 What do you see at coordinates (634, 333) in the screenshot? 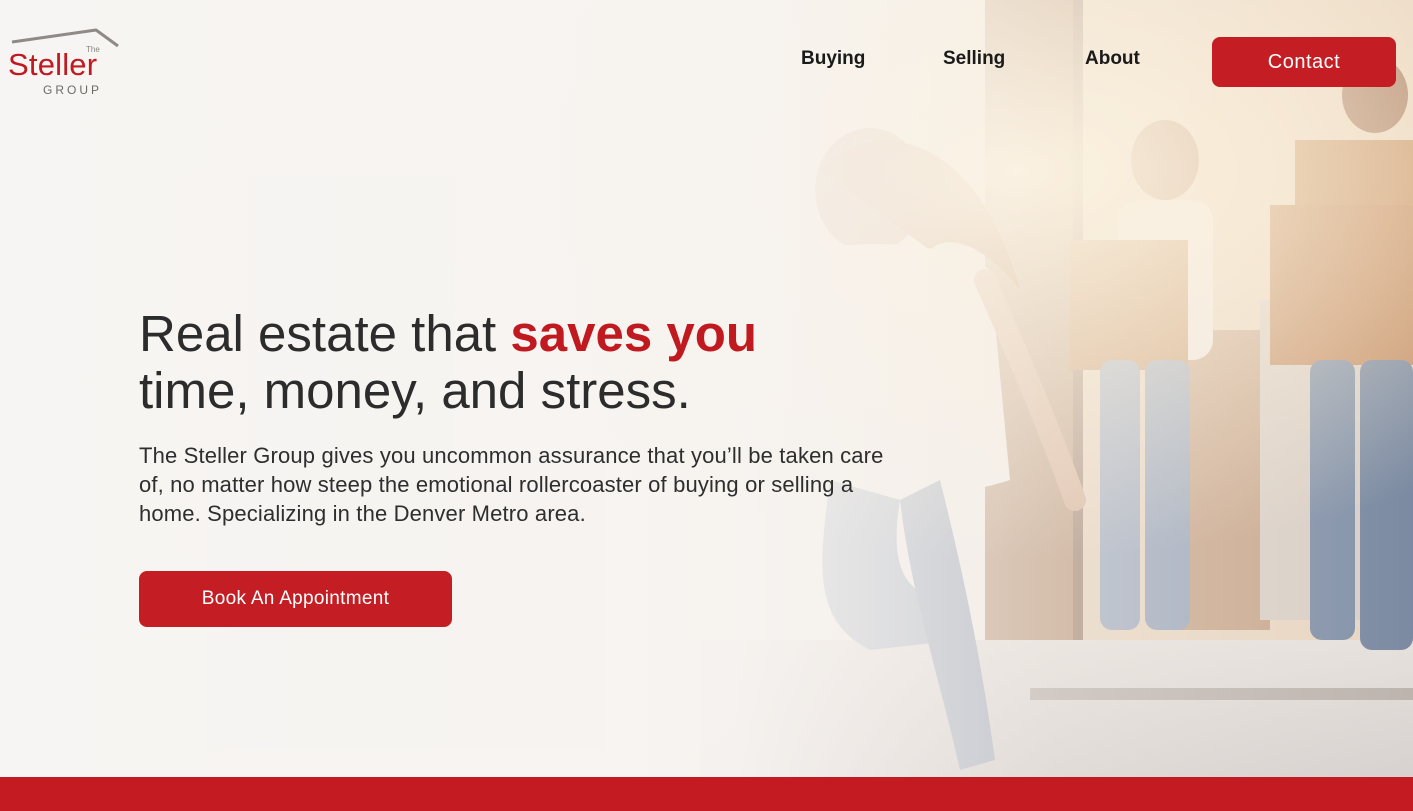
I see `headline-accent: saves you` at bounding box center [634, 333].